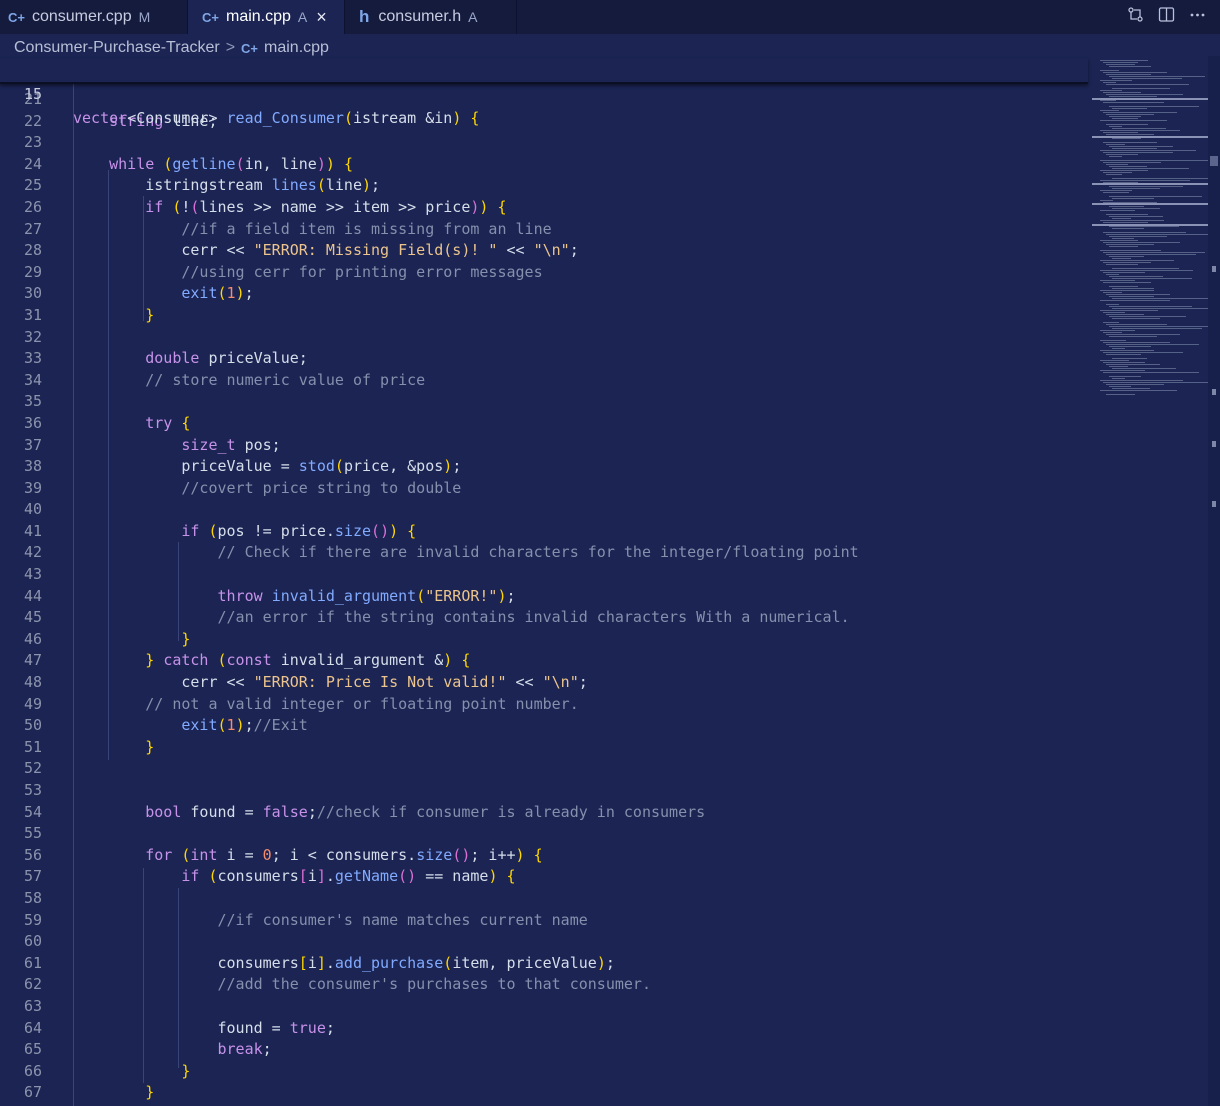  I want to click on tab-main-cpp: C+ main.cpp A ×, so click(266, 17).